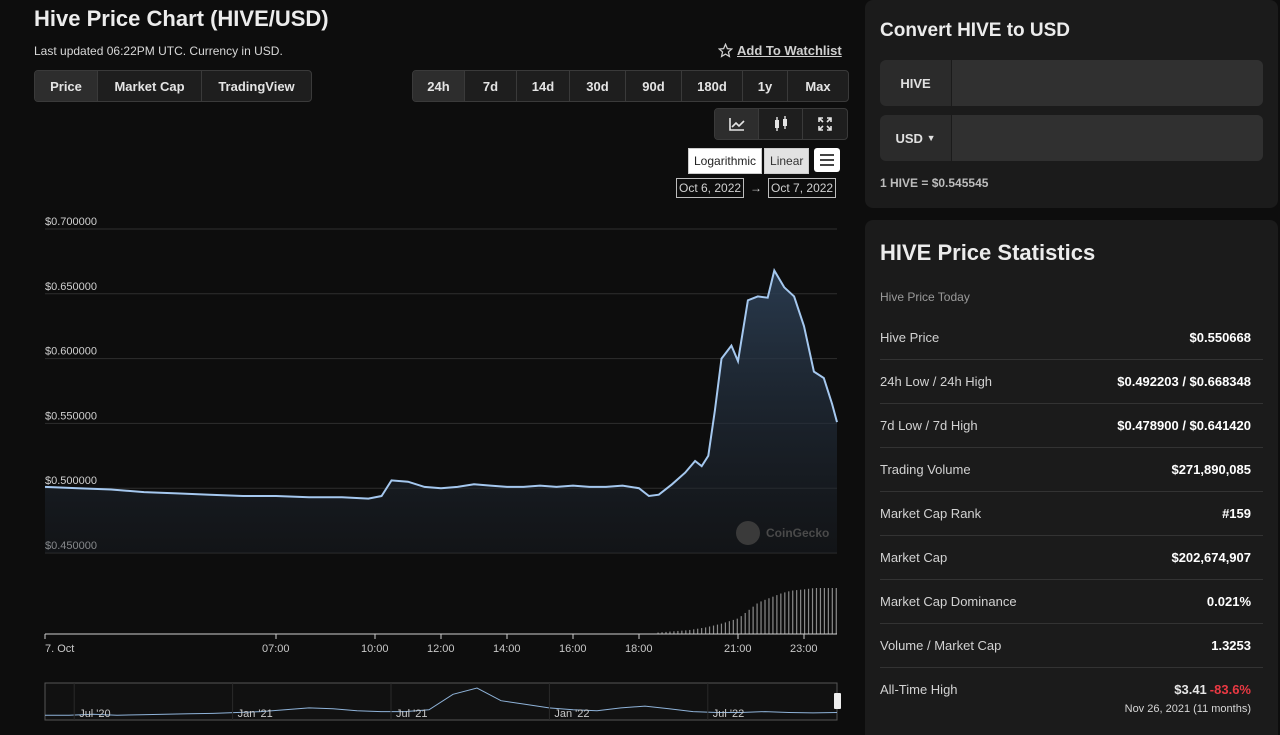 Image resolution: width=1280 pixels, height=735 pixels. What do you see at coordinates (256, 86) in the screenshot?
I see `tab-tradingview: TradingView` at bounding box center [256, 86].